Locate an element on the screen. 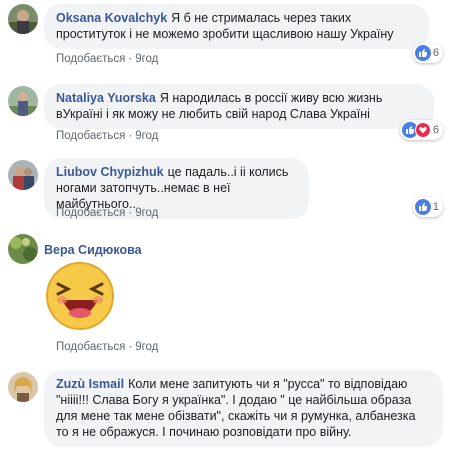 The image size is (449, 449). laughing-face-sticker-icon is located at coordinates (80, 296).